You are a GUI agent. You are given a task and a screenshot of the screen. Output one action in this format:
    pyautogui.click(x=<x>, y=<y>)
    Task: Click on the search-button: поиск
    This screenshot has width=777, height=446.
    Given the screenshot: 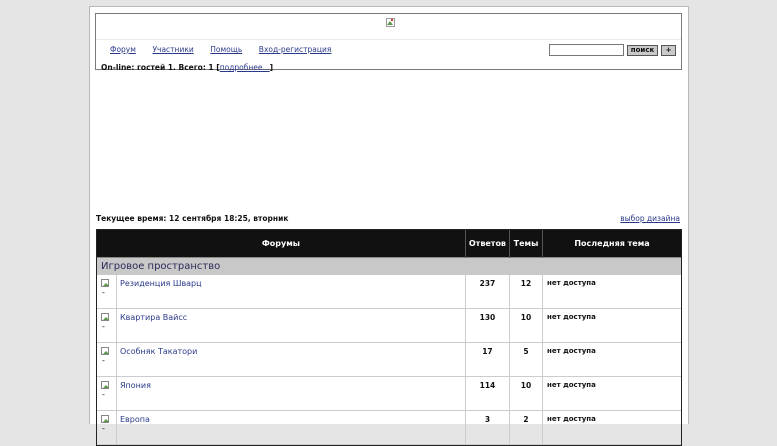 What is the action you would take?
    pyautogui.click(x=642, y=50)
    